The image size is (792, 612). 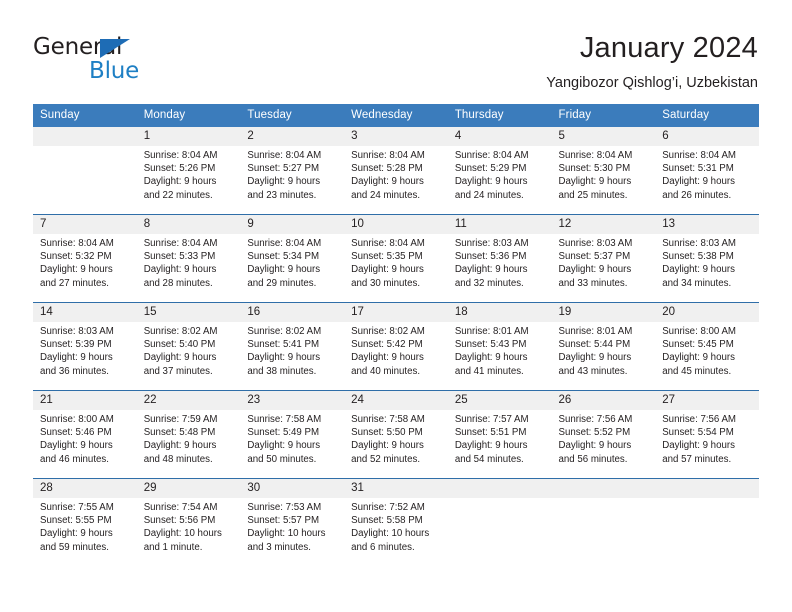 What do you see at coordinates (499, 224) in the screenshot?
I see `day-number: 11` at bounding box center [499, 224].